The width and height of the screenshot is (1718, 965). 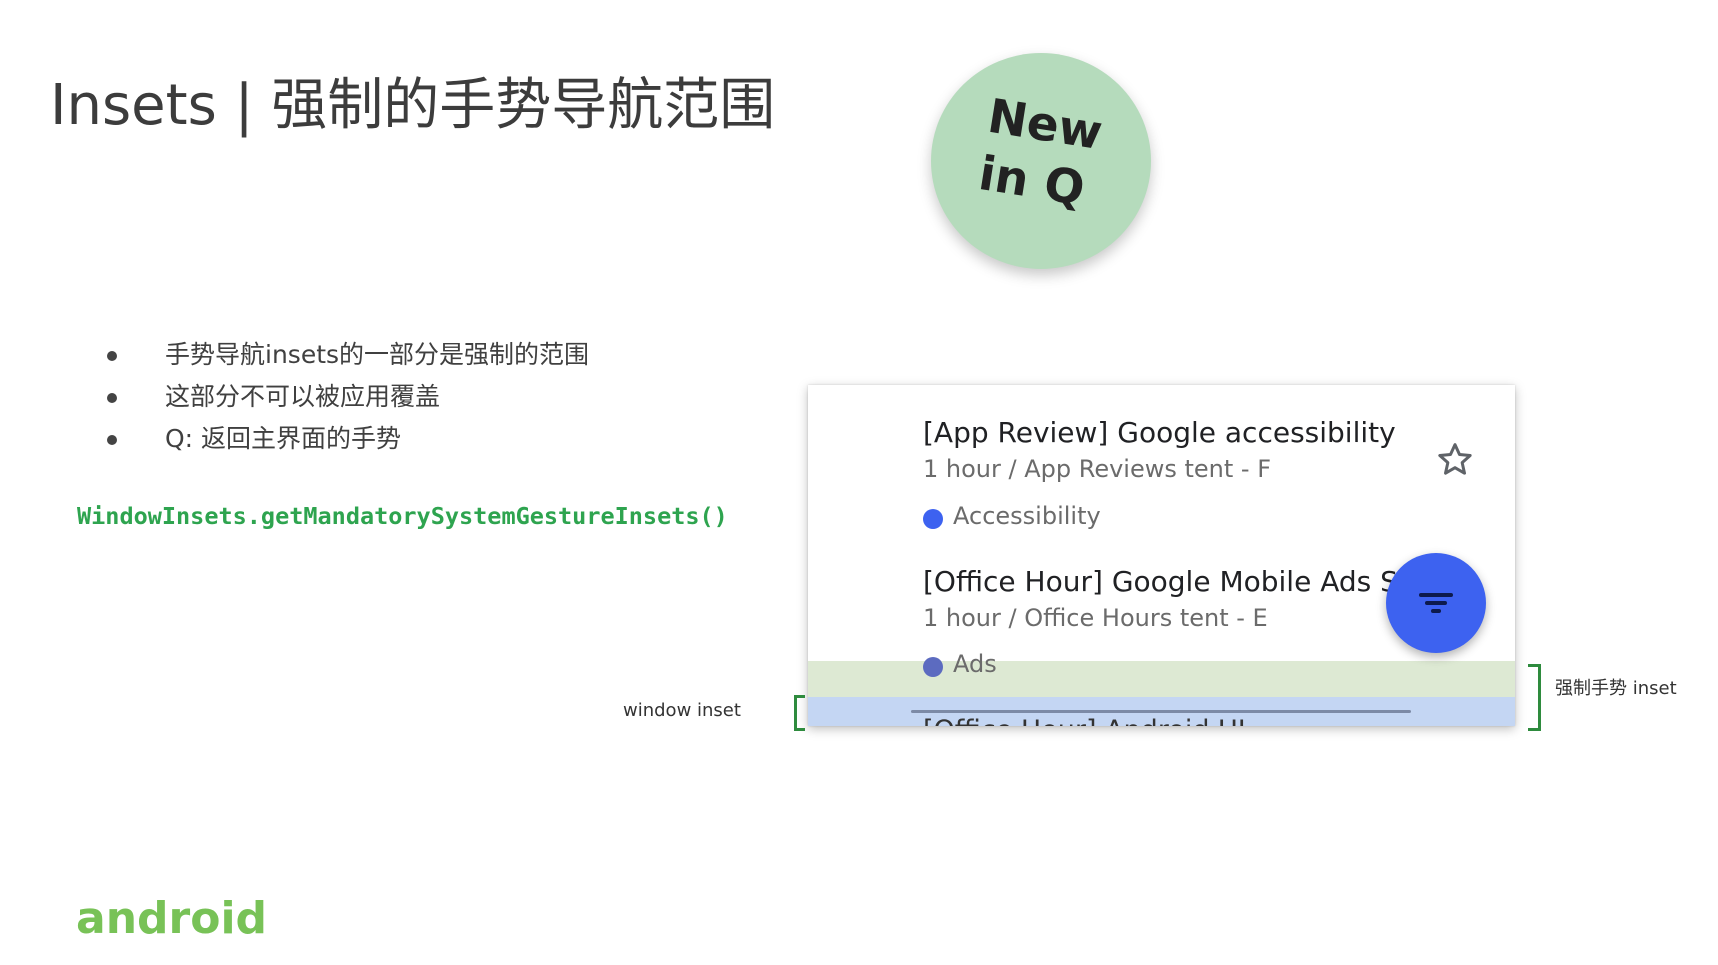 What do you see at coordinates (172, 918) in the screenshot?
I see `android-logo: android` at bounding box center [172, 918].